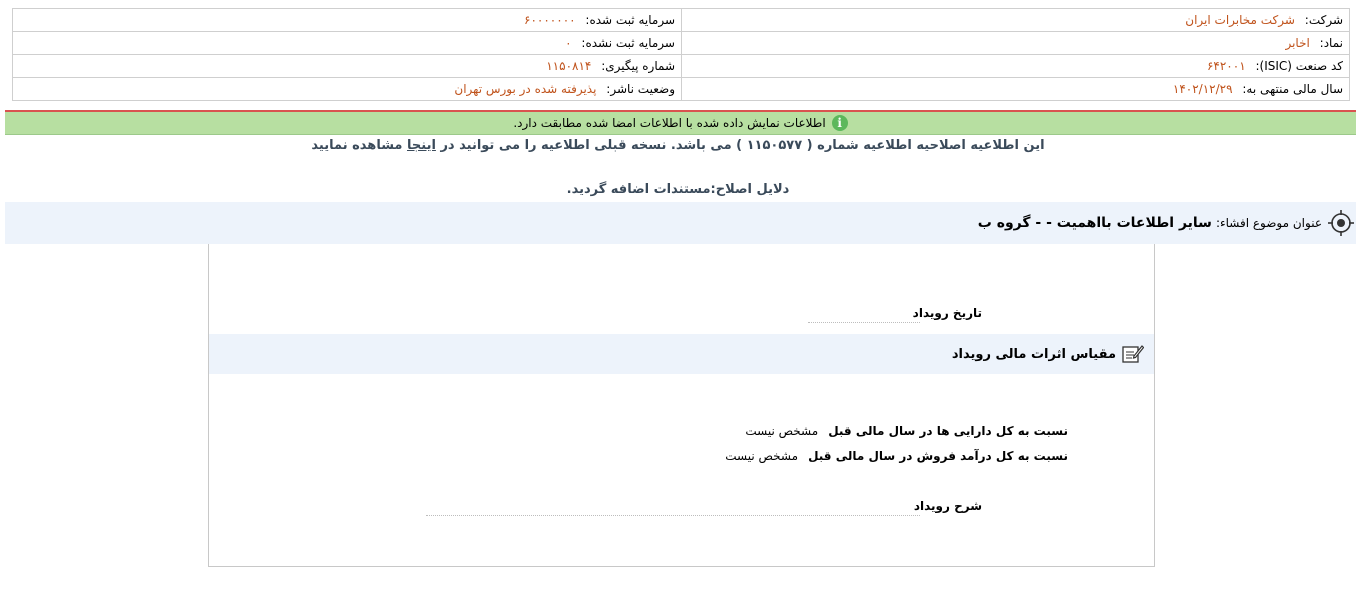 The width and height of the screenshot is (1356, 610). What do you see at coordinates (347, 43) in the screenshot?
I see `unreg-capital-cell: سرمایه ثبت نشده: ۰` at bounding box center [347, 43].